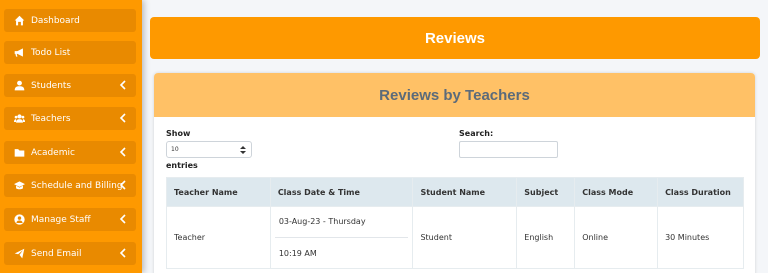 The height and width of the screenshot is (273, 768). Describe the element at coordinates (616, 237) in the screenshot. I see `cell-class-mode: Online` at that location.